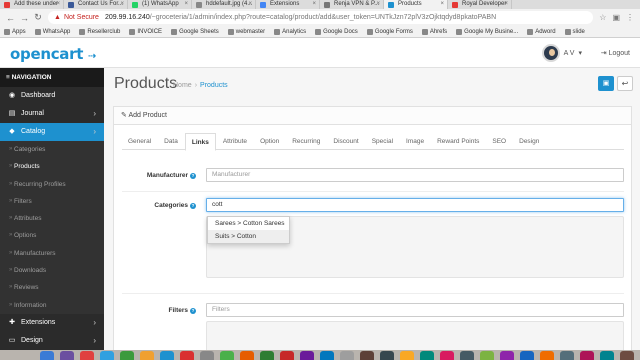 The height and width of the screenshot is (360, 640). I want to click on tab-reward-points: Reward Points, so click(458, 141).